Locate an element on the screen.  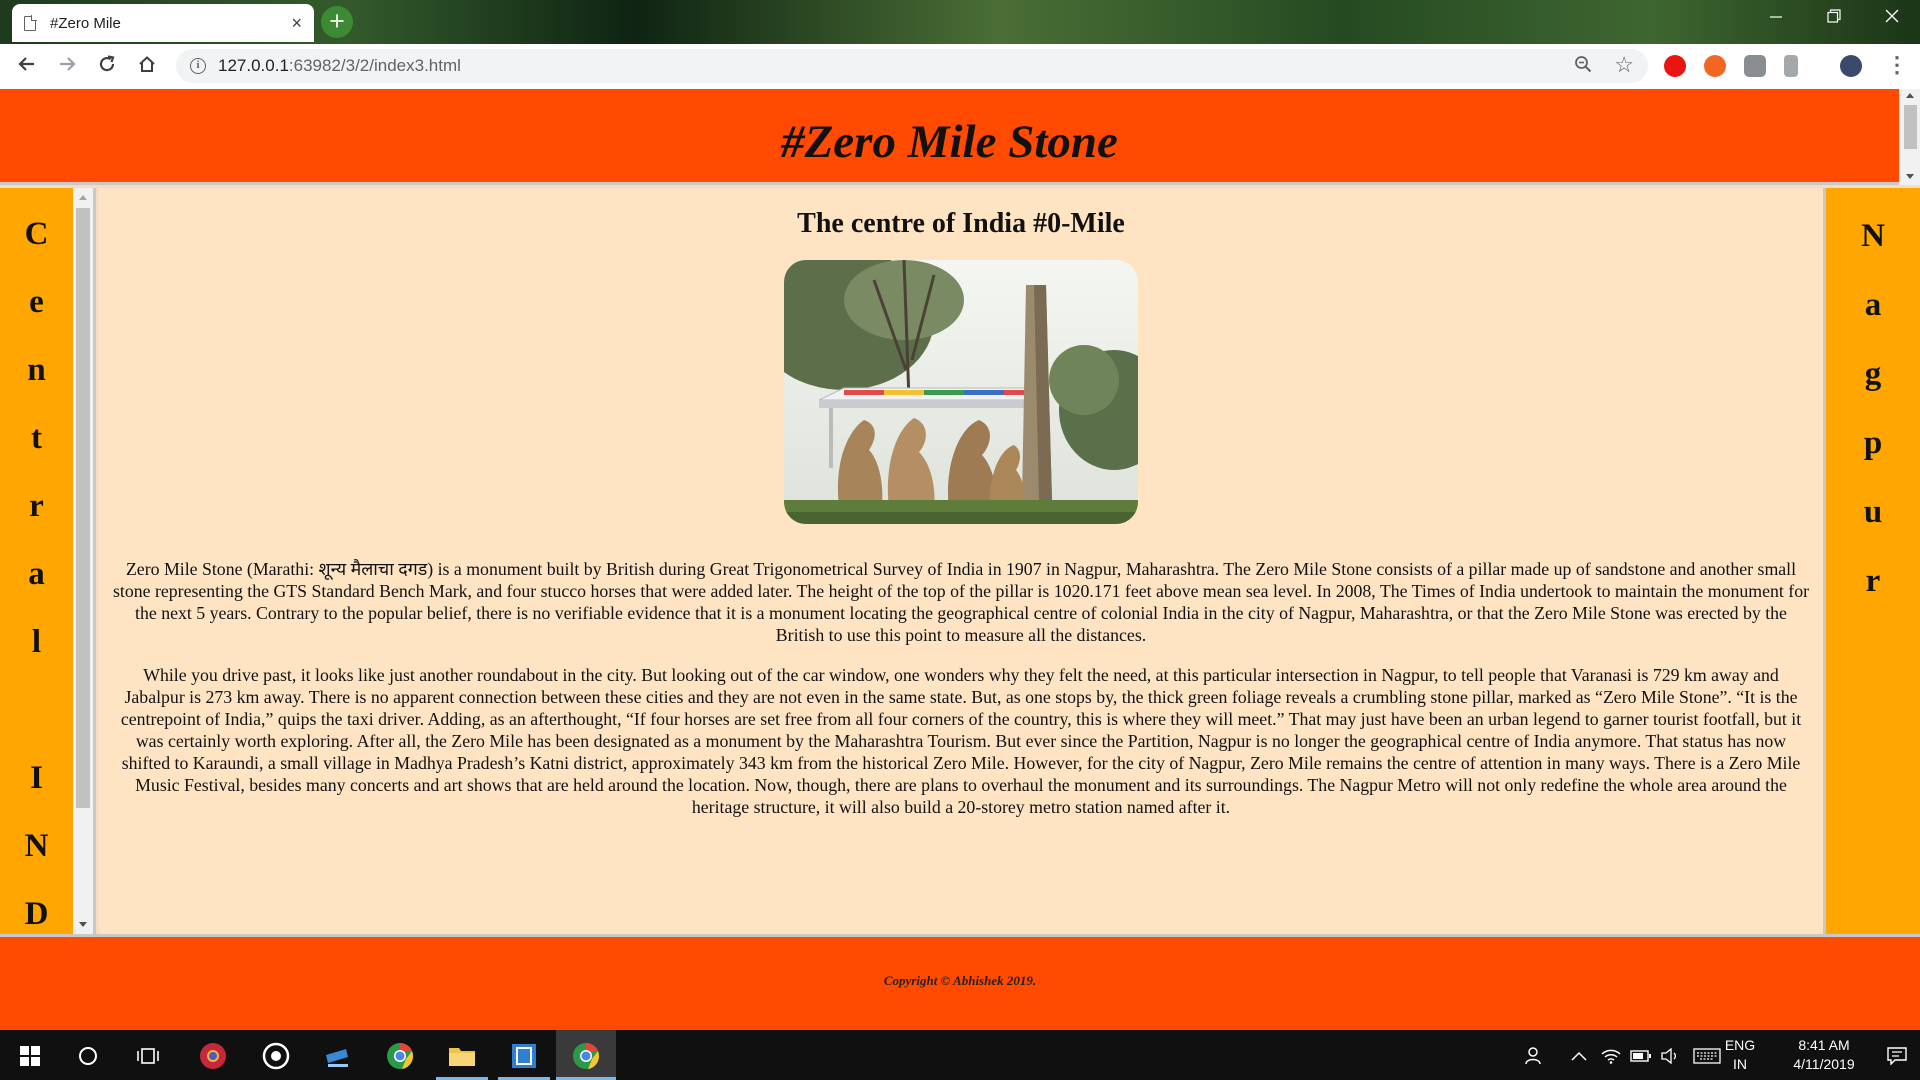
bookmark-star-icon: ☆ is located at coordinates (1624, 65).